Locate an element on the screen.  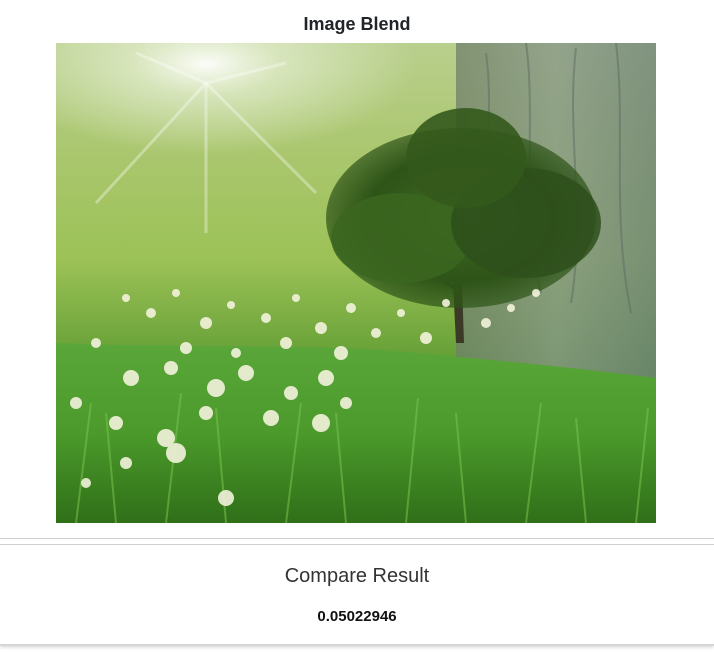
divider is located at coordinates (357, 538).